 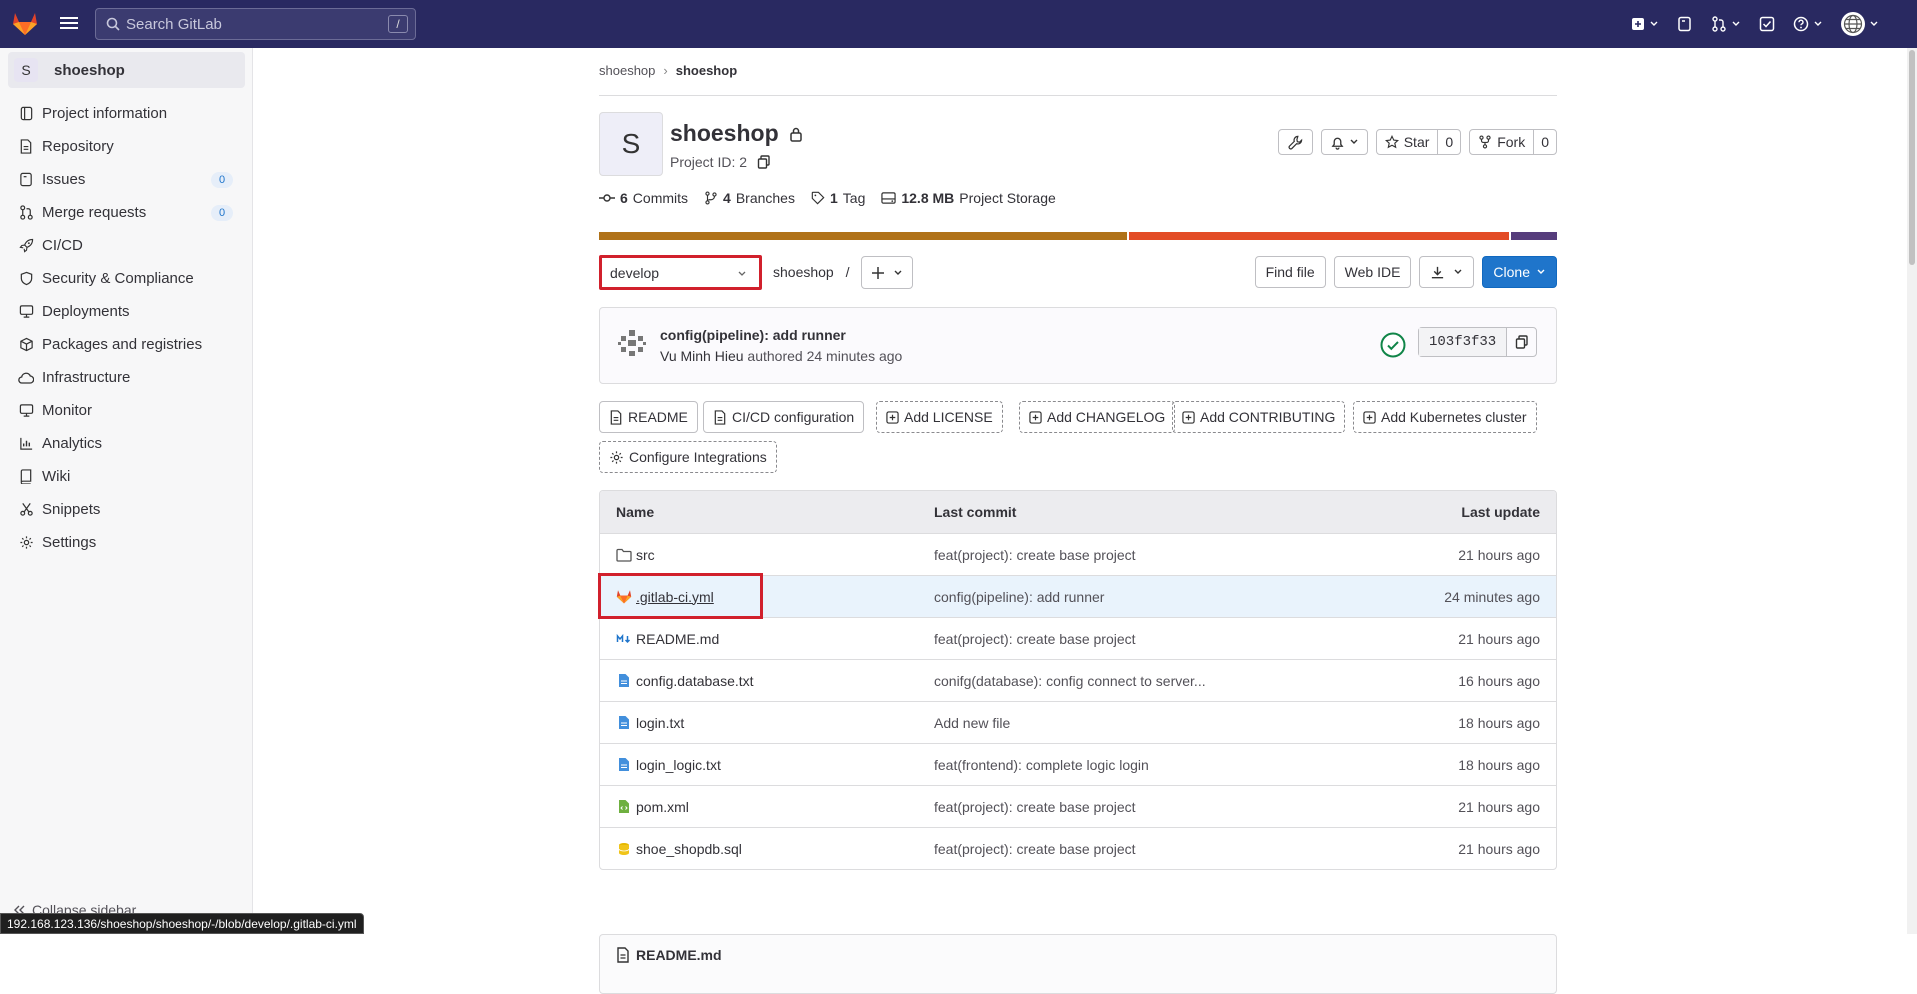 What do you see at coordinates (724, 133) in the screenshot?
I see `project-name: shoeshop` at bounding box center [724, 133].